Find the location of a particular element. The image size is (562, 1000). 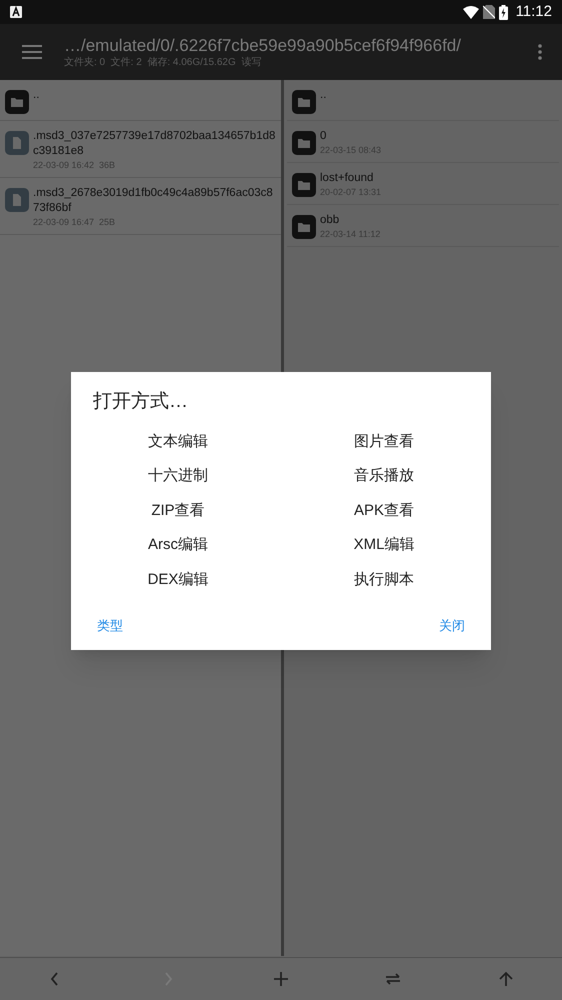

file-name: 0 is located at coordinates (324, 136).